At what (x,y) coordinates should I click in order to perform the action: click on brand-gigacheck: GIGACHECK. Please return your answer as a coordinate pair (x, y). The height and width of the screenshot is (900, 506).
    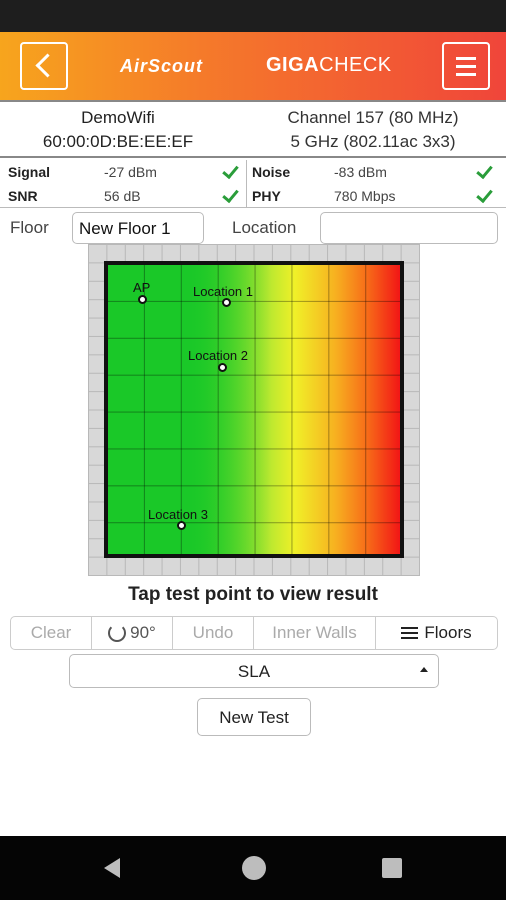
    Looking at the image, I should click on (329, 65).